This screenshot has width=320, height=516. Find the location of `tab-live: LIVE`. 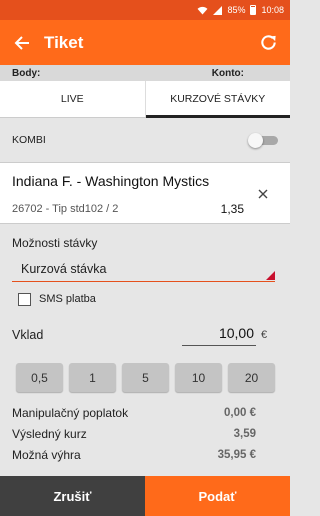

tab-live: LIVE is located at coordinates (72, 99).